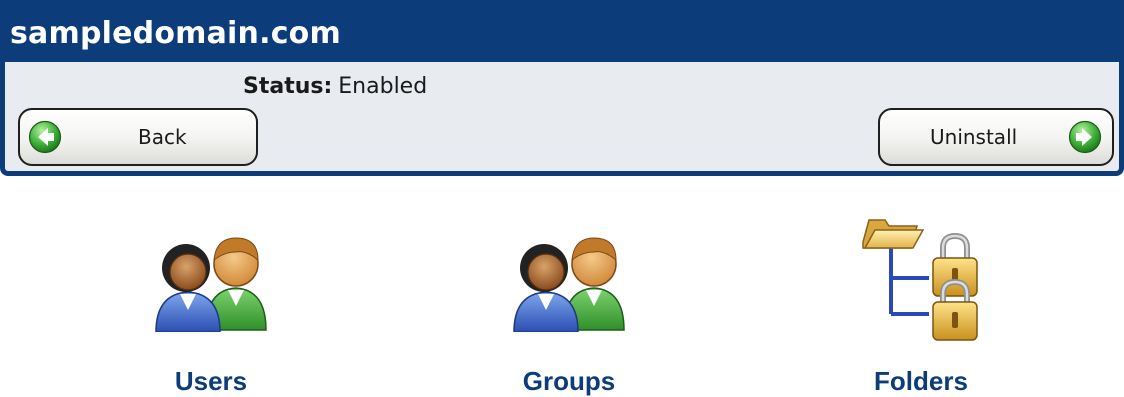 The height and width of the screenshot is (397, 1124). What do you see at coordinates (920, 280) in the screenshot?
I see `folders-lock-icon` at bounding box center [920, 280].